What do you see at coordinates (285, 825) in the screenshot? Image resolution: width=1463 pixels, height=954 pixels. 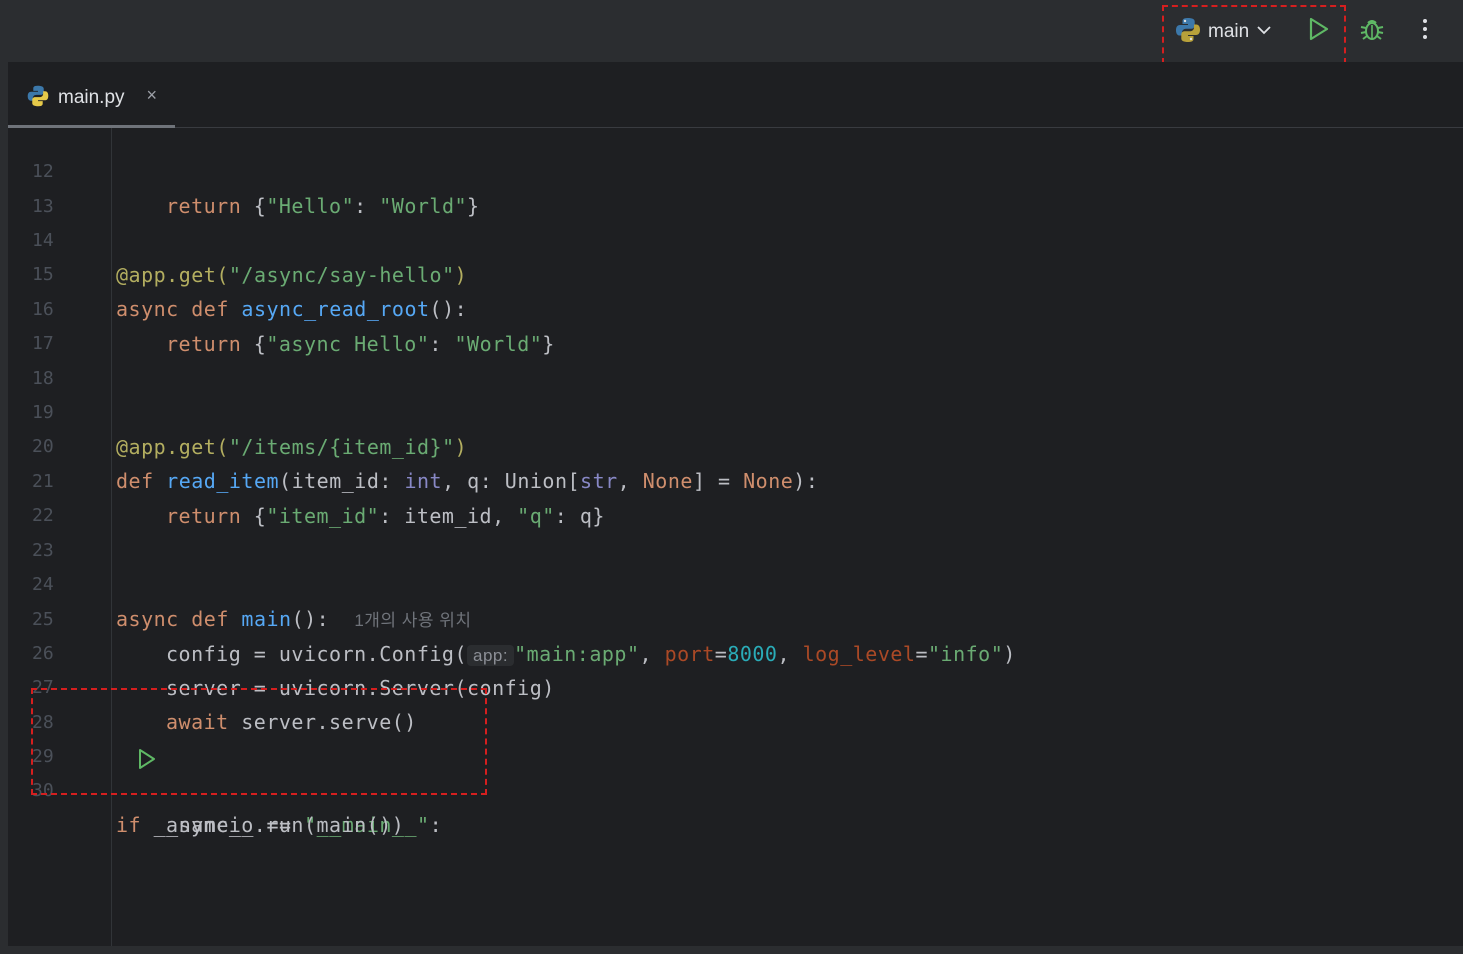 I see `code-text: asyncio.run(main())` at bounding box center [285, 825].